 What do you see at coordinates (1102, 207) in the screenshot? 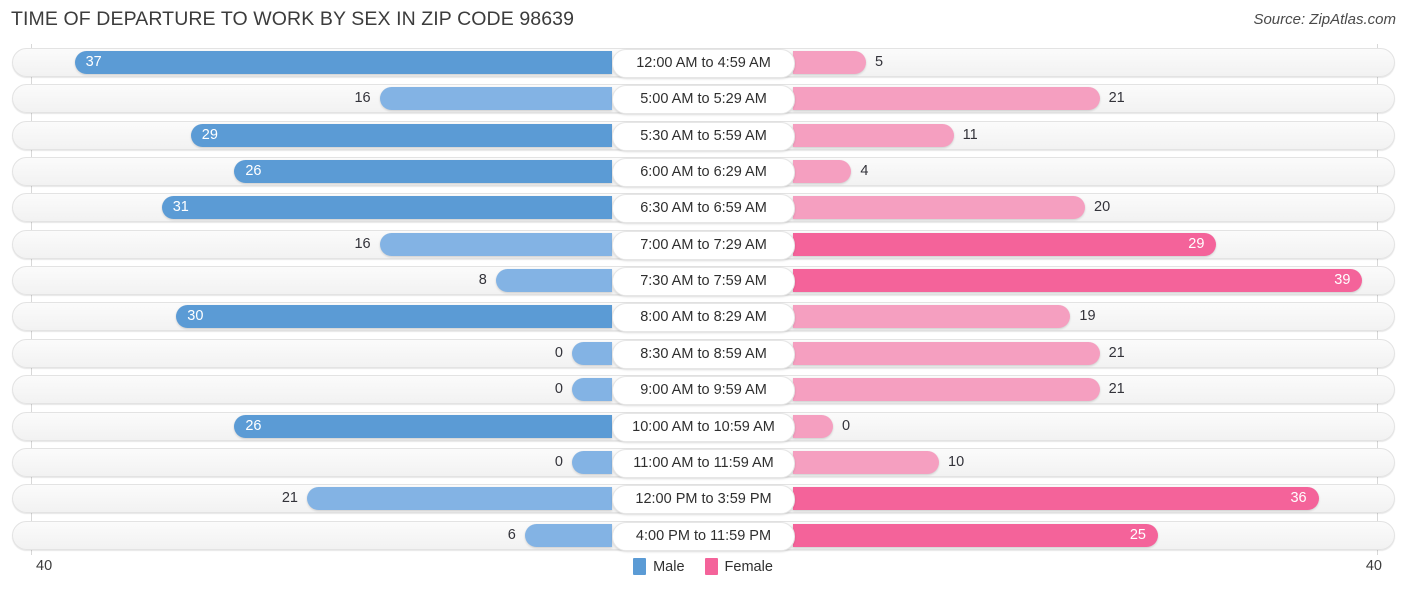
I see `bar-value-female: 20` at bounding box center [1102, 207].